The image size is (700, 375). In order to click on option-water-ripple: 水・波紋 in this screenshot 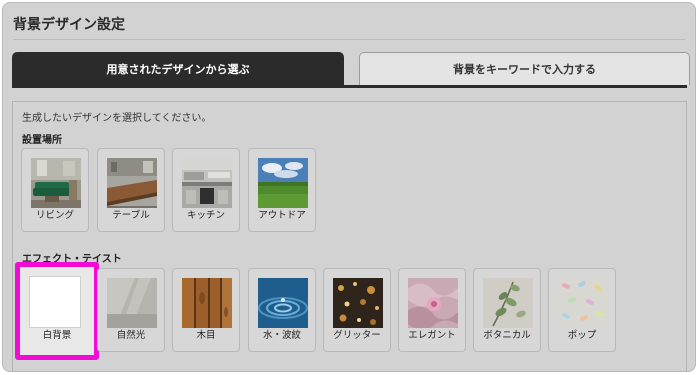, I will do `click(282, 310)`.